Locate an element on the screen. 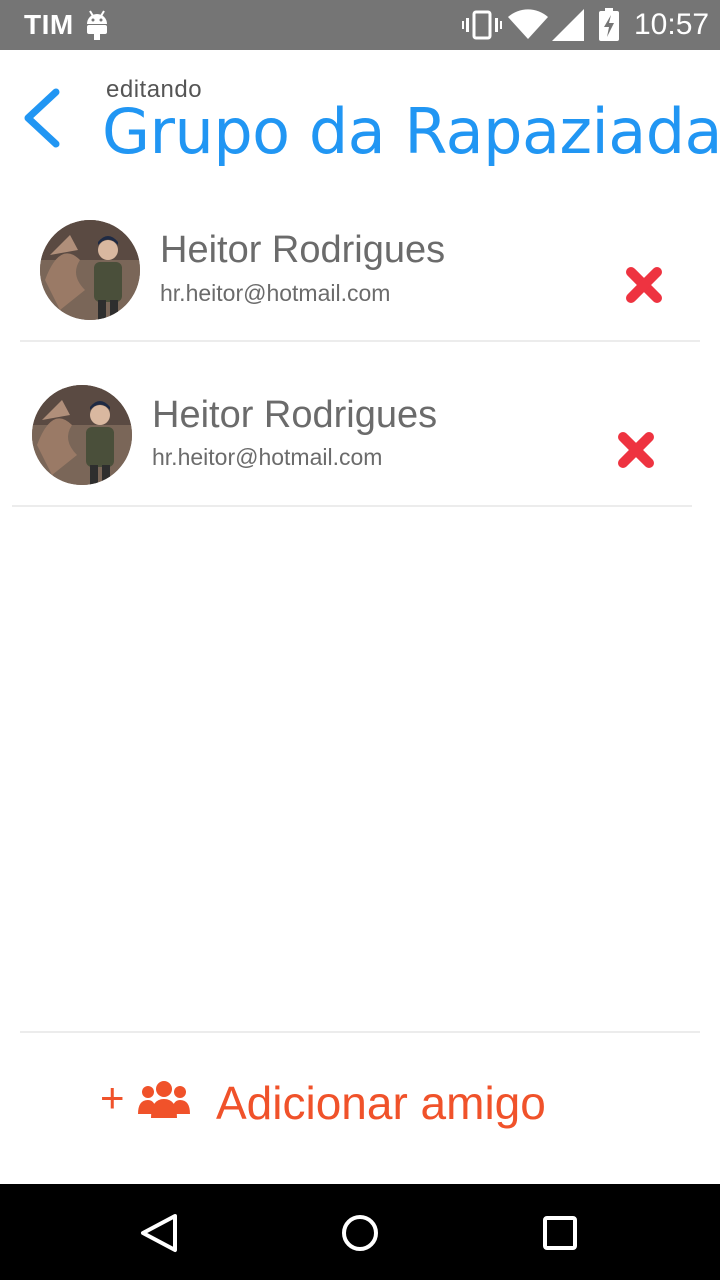 Image resolution: width=720 pixels, height=1280 pixels. battery-charging-icon is located at coordinates (609, 24).